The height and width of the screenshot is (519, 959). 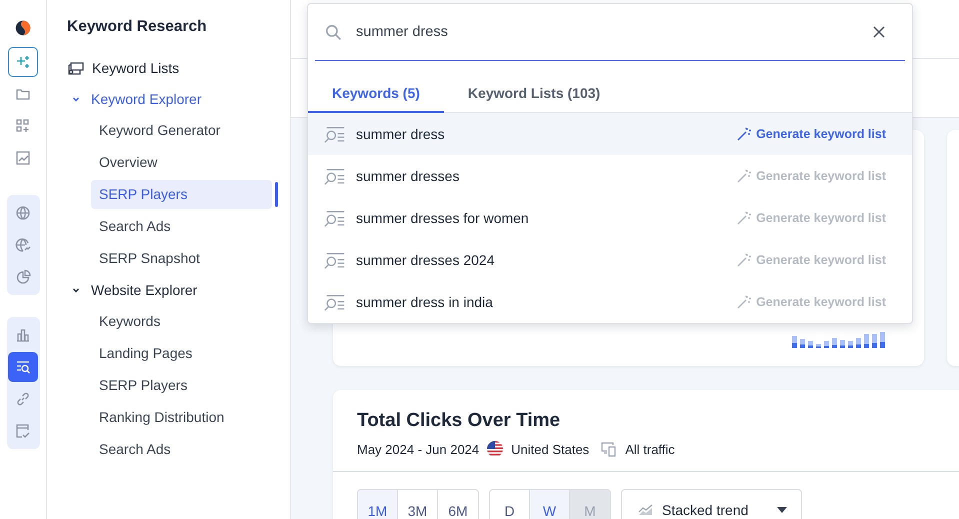 What do you see at coordinates (23, 245) in the screenshot?
I see `globe-trend-icon` at bounding box center [23, 245].